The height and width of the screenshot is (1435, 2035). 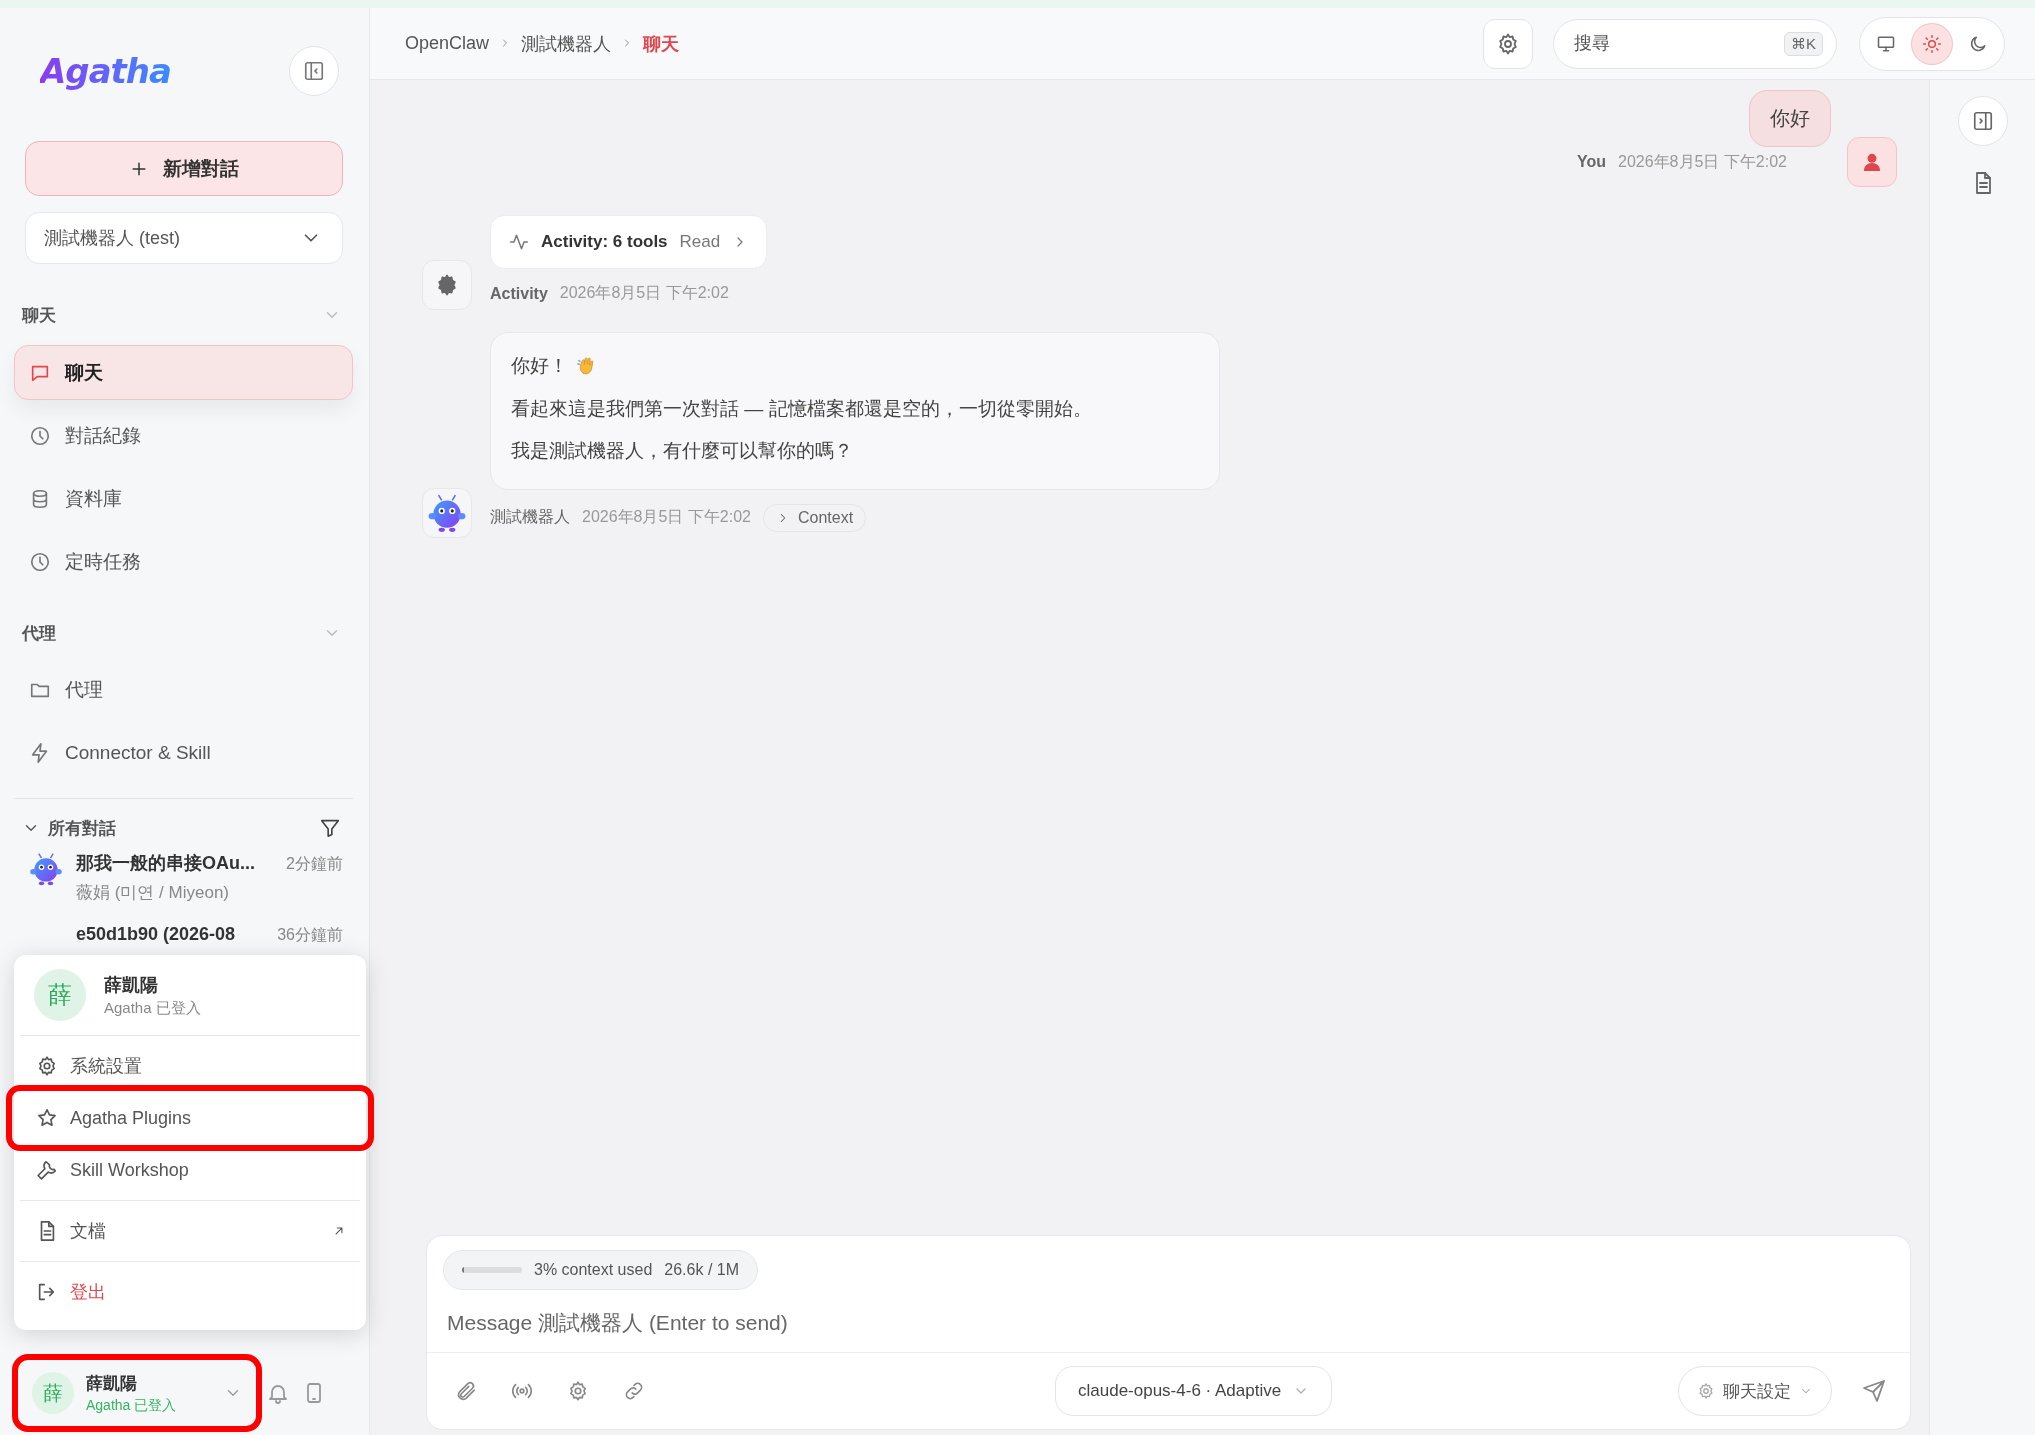 I want to click on attach-icon, so click(x=466, y=1391).